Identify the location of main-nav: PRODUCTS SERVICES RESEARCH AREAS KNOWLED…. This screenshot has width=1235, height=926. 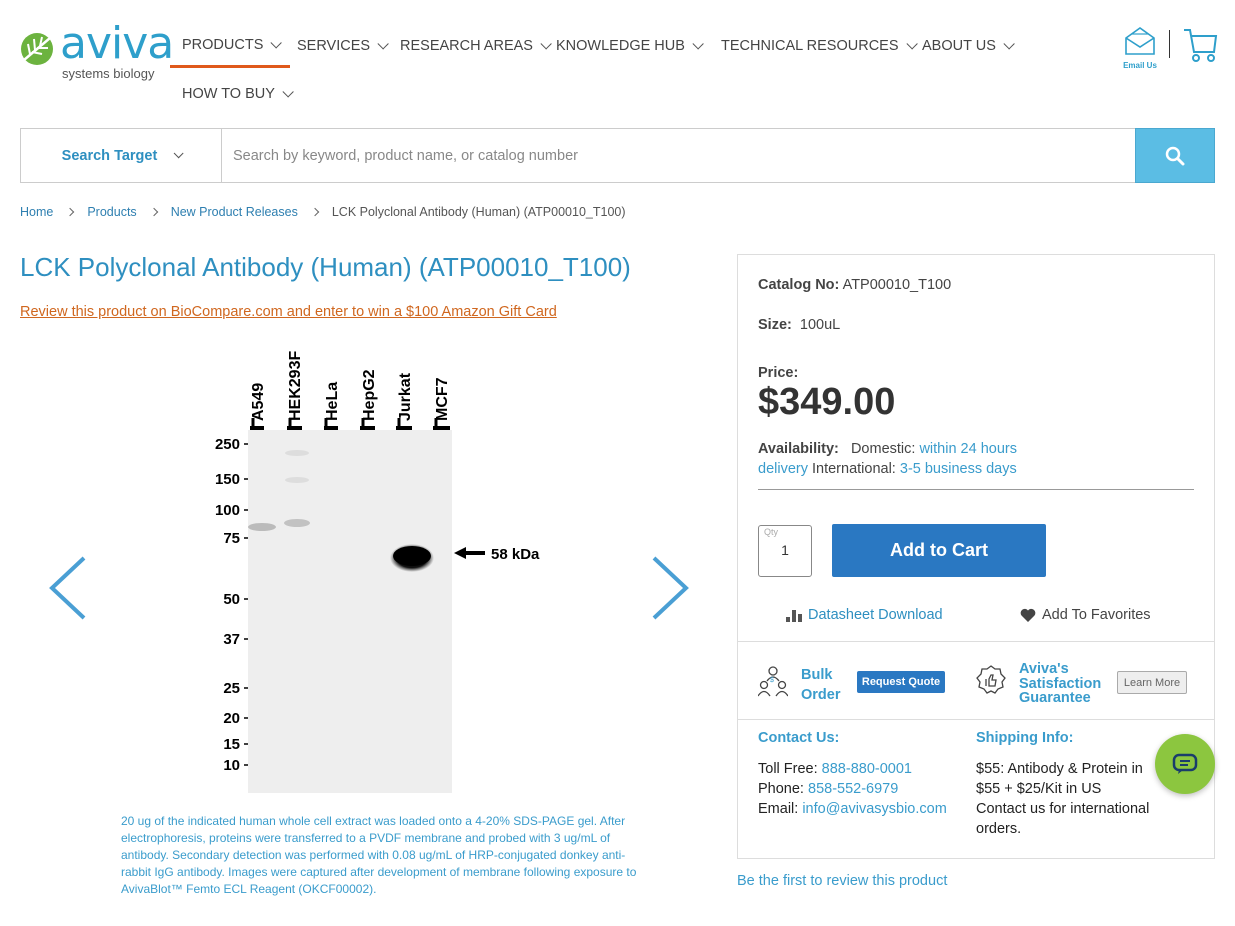
(610, 74).